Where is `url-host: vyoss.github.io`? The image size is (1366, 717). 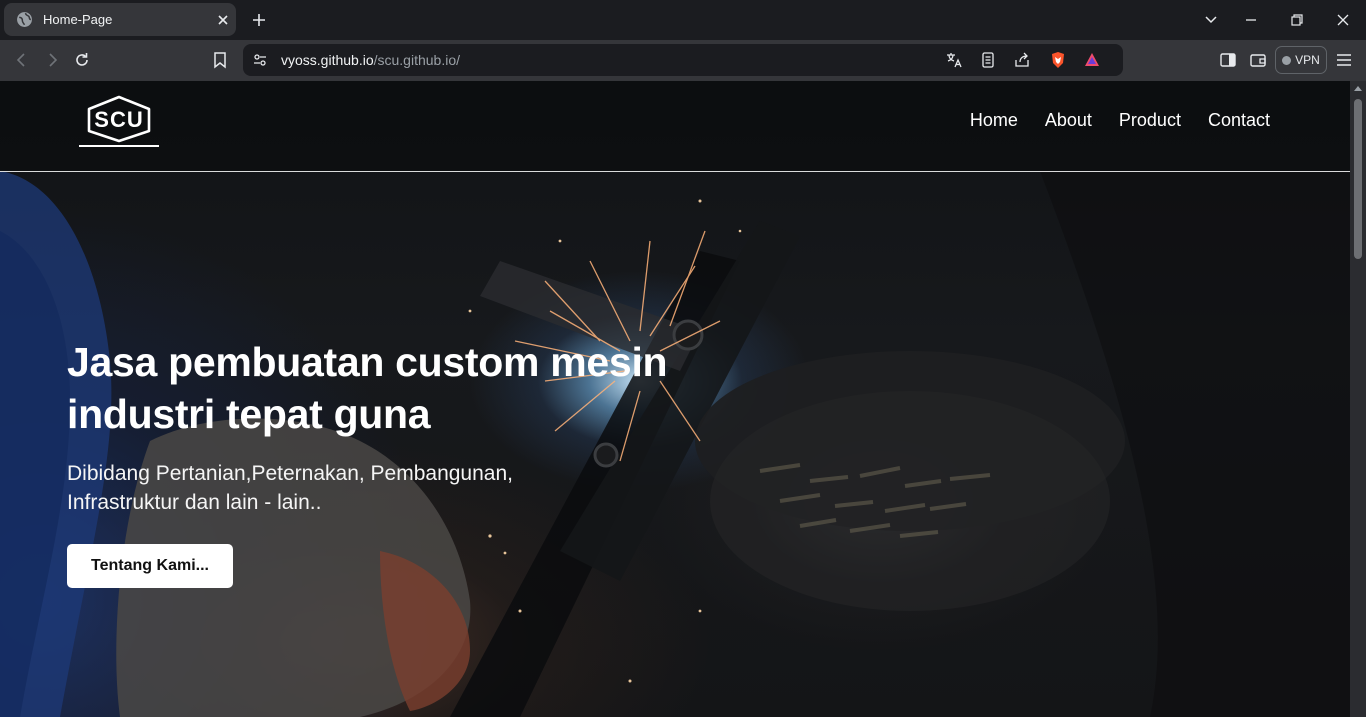
url-host: vyoss.github.io is located at coordinates (327, 60).